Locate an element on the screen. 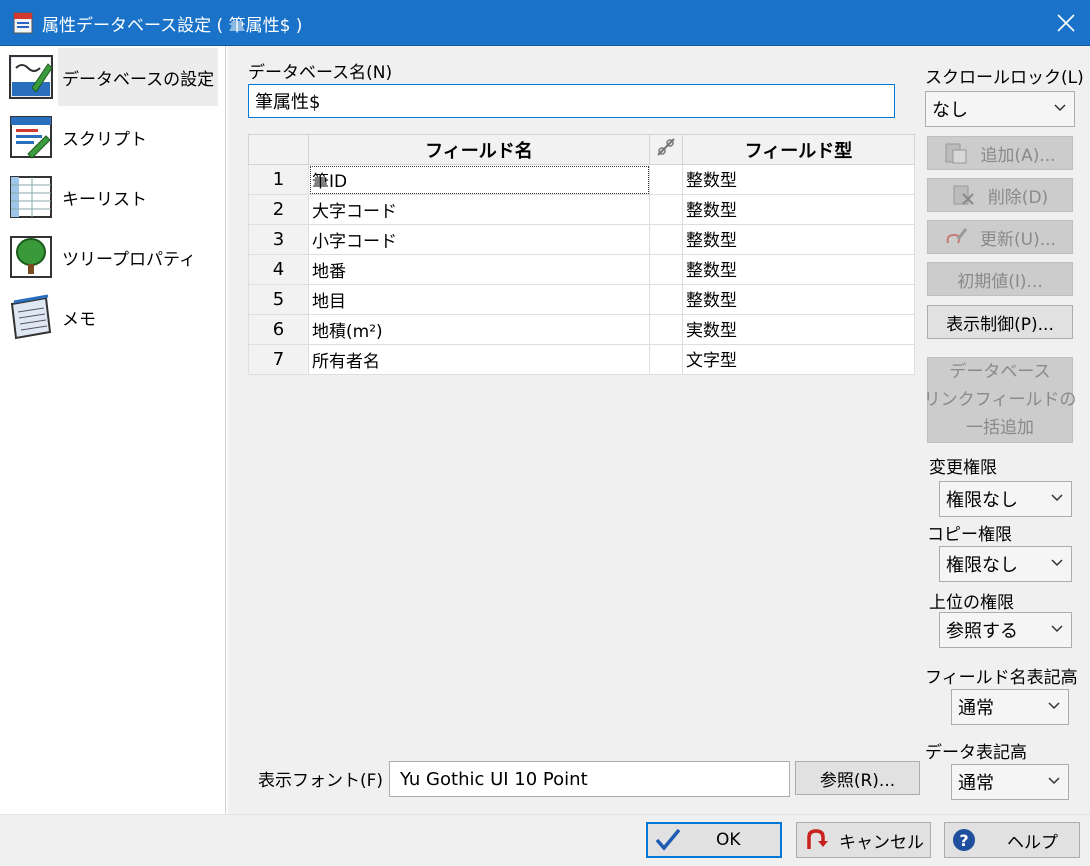  table-row: 3 小字コード 整数型 is located at coordinates (581, 239).